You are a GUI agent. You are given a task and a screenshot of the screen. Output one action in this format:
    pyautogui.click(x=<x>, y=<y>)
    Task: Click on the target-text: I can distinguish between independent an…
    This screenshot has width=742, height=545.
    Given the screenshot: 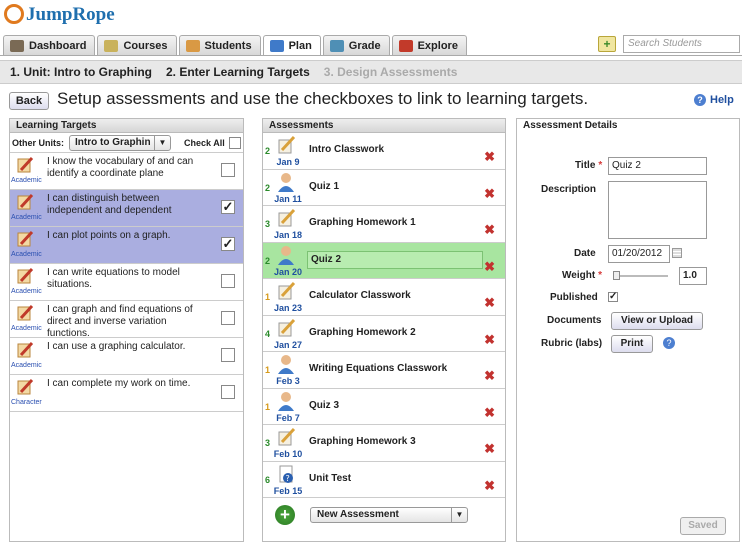 What is the action you would take?
    pyautogui.click(x=109, y=204)
    